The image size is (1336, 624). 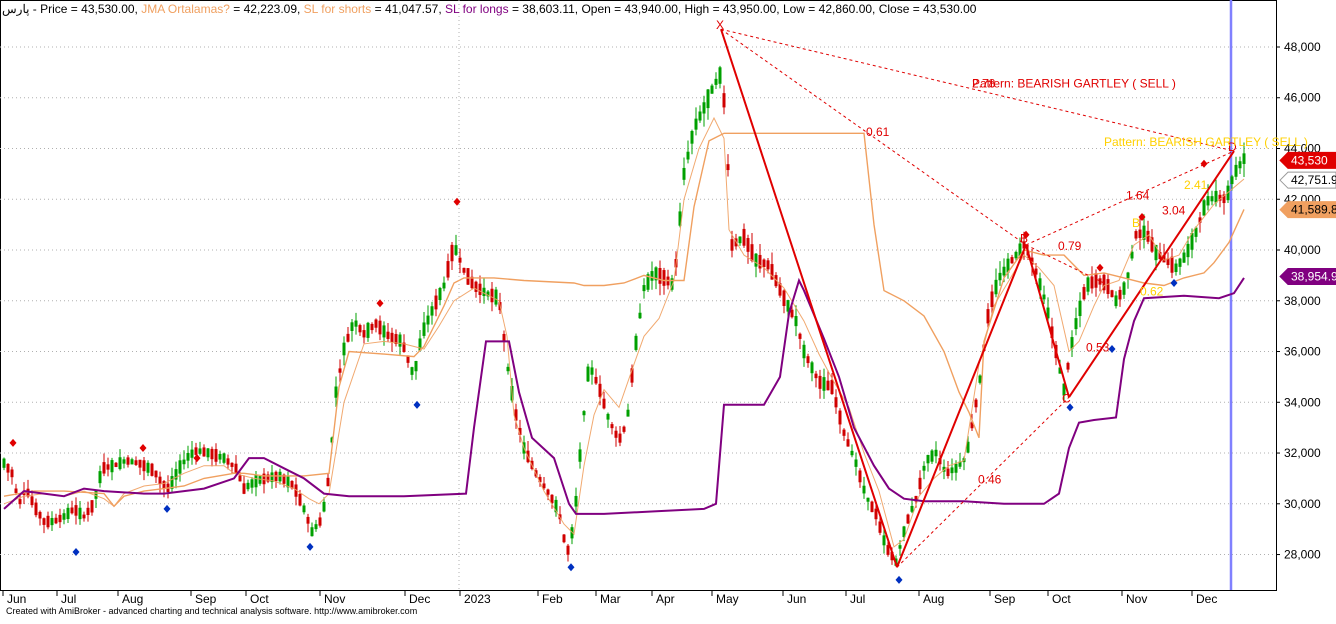 What do you see at coordinates (548, 9) in the screenshot?
I see `sl-longs-value: 38,603.11` at bounding box center [548, 9].